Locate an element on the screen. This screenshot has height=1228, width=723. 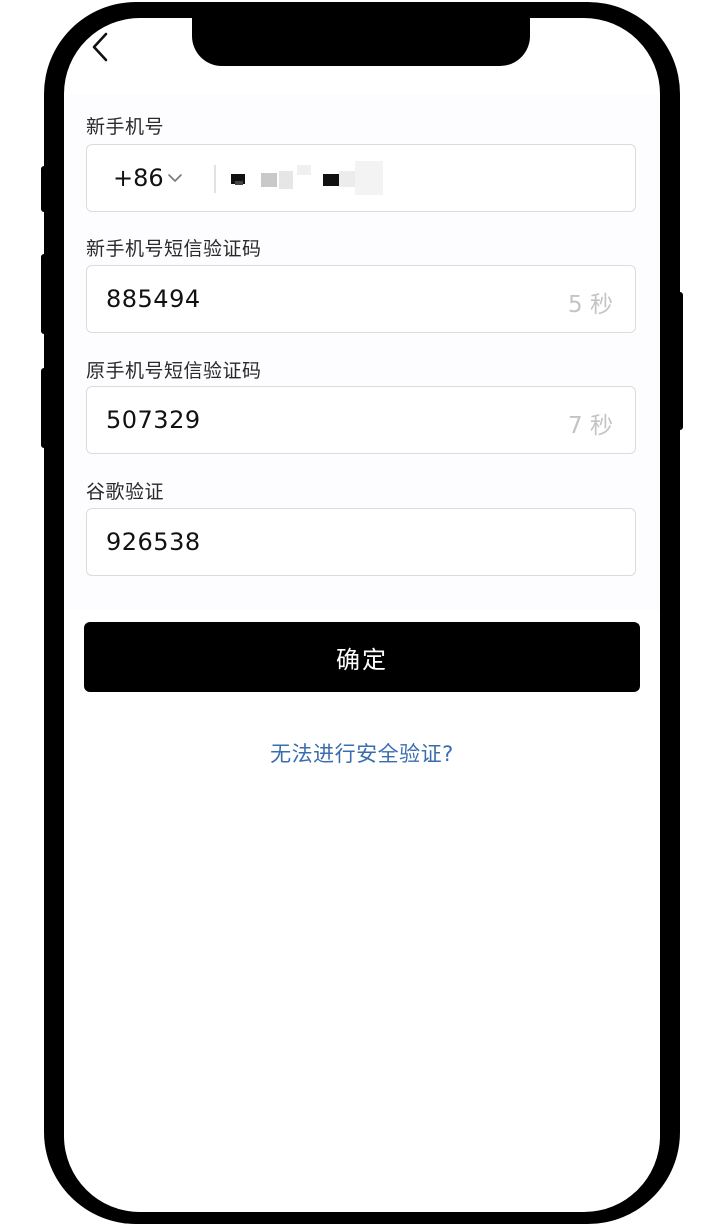
back-button is located at coordinates (101, 48).